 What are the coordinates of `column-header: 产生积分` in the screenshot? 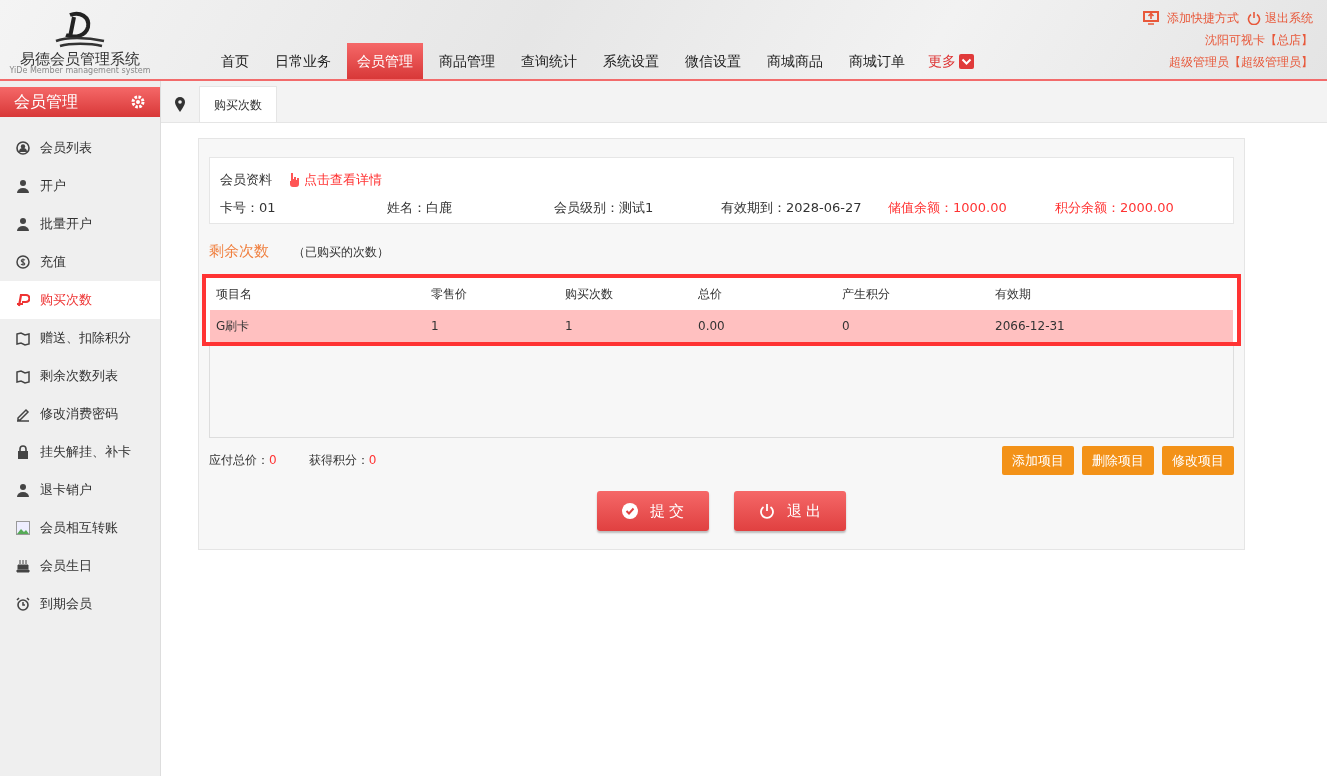 It's located at (866, 294).